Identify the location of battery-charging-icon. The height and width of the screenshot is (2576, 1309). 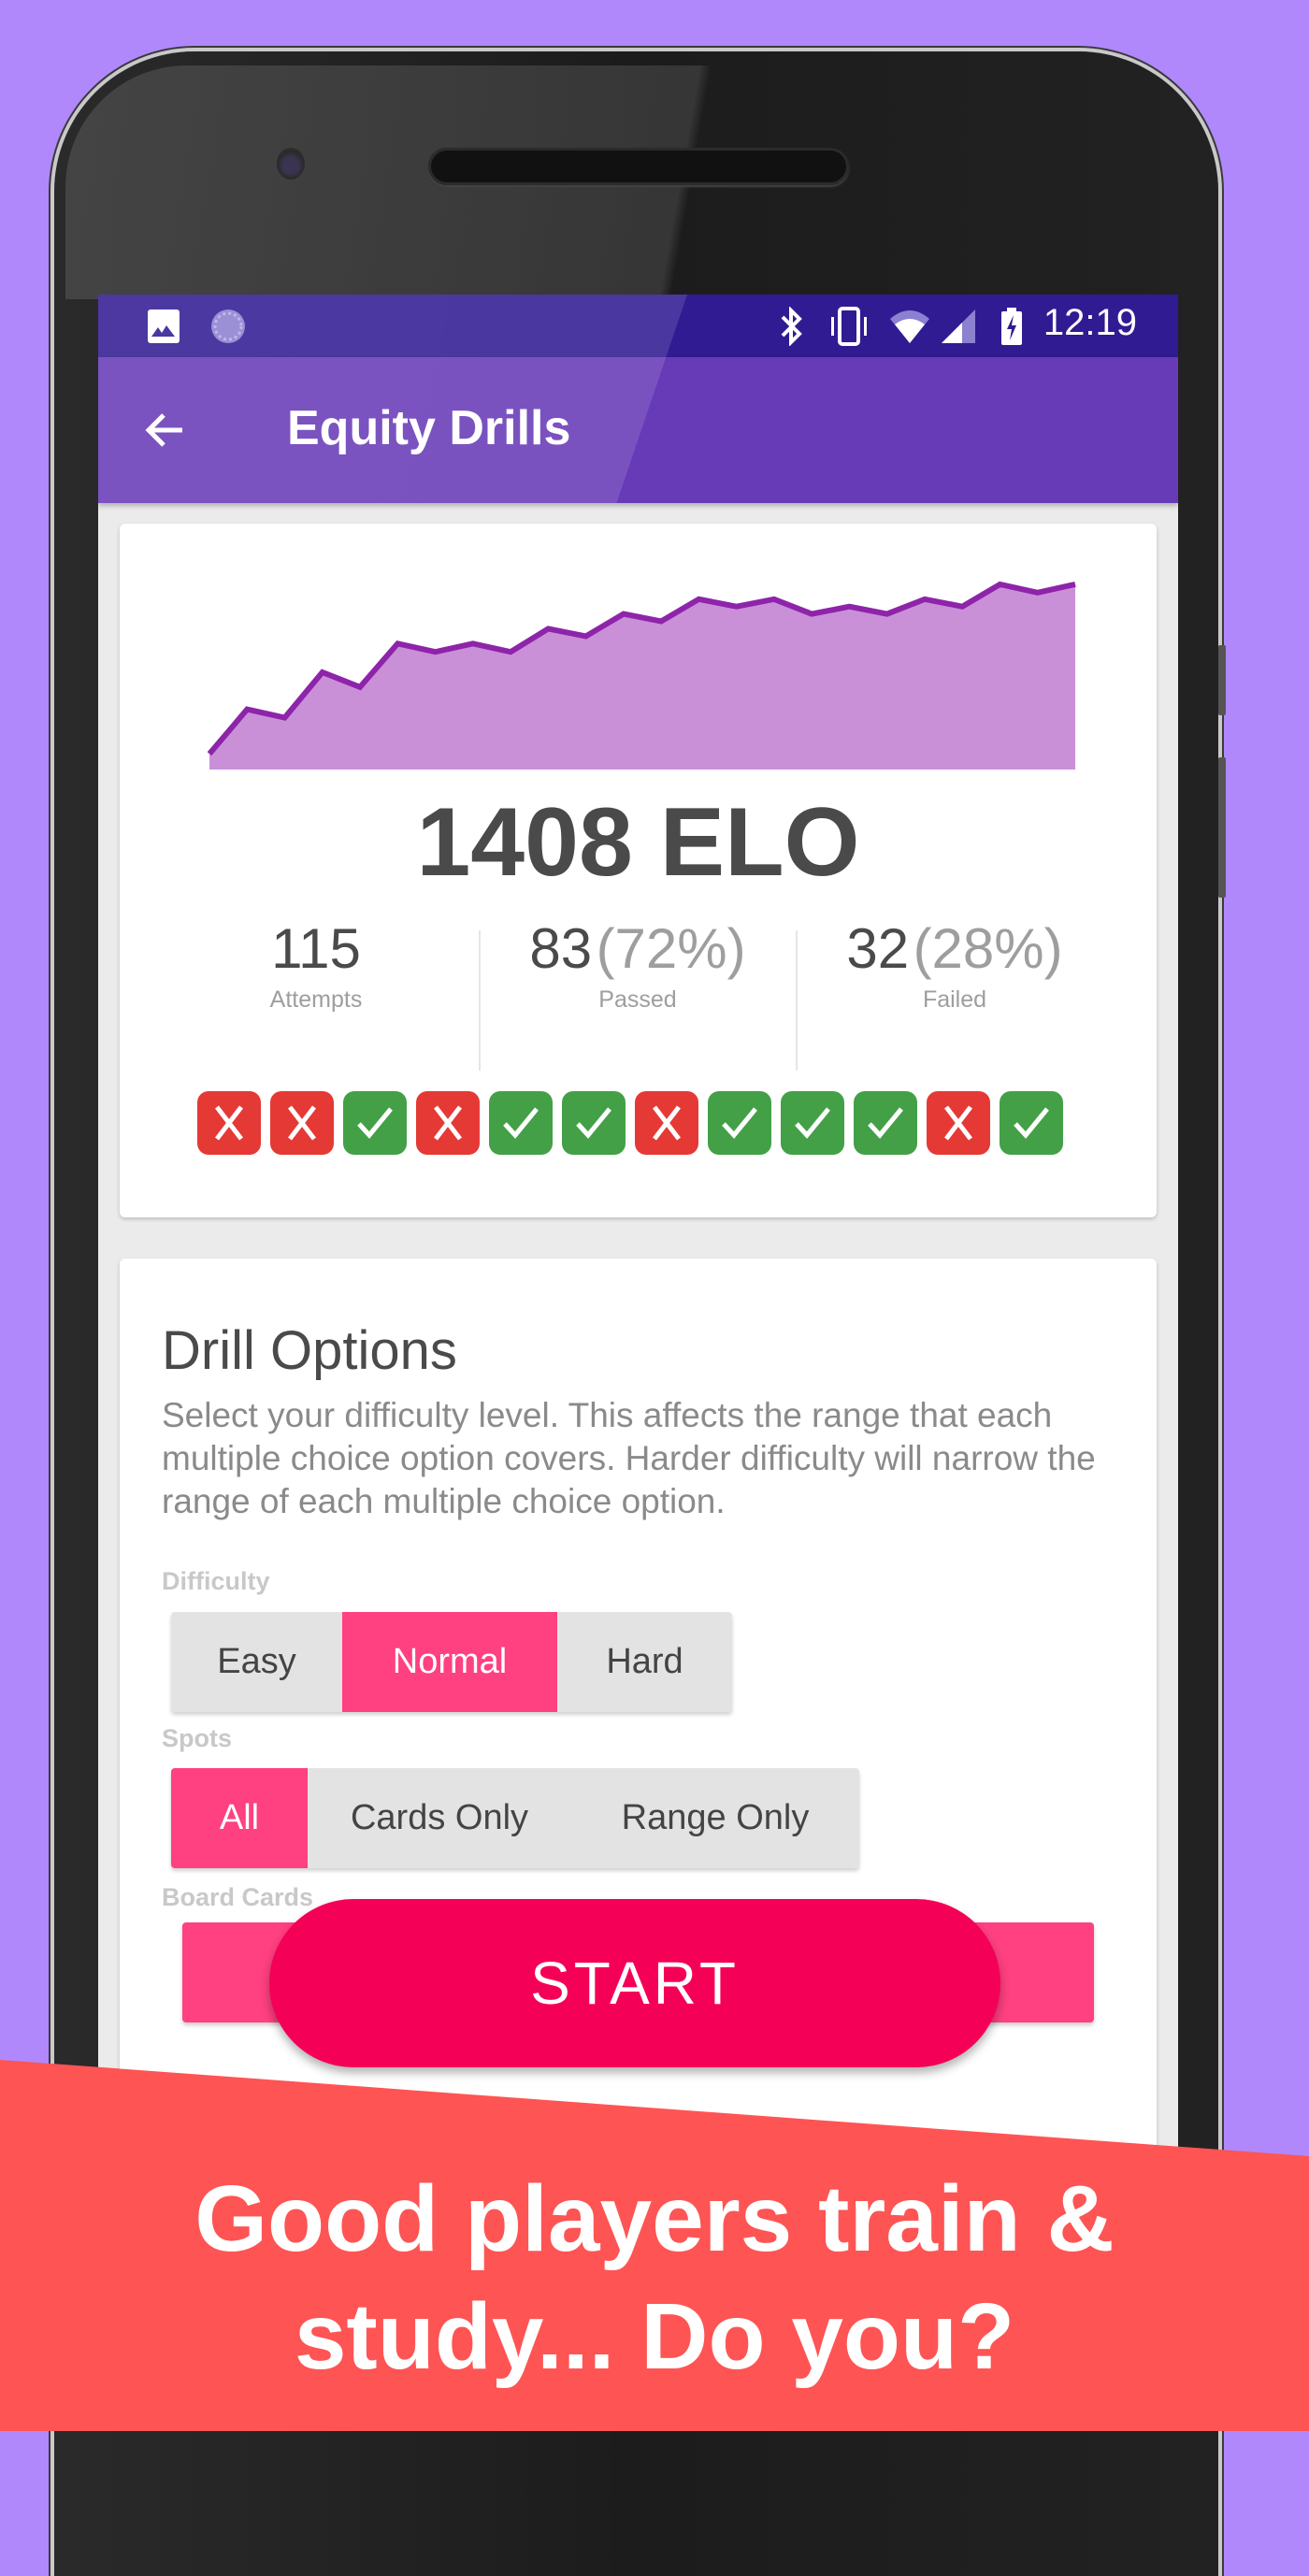
(1012, 327).